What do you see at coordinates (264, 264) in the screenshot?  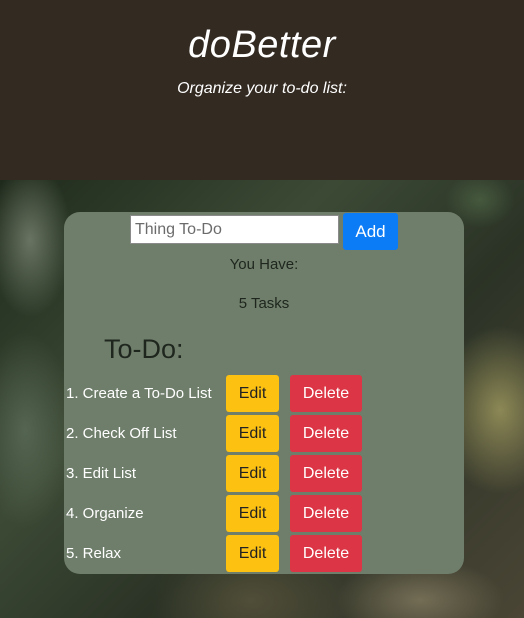 I see `you-have-label: You Have:` at bounding box center [264, 264].